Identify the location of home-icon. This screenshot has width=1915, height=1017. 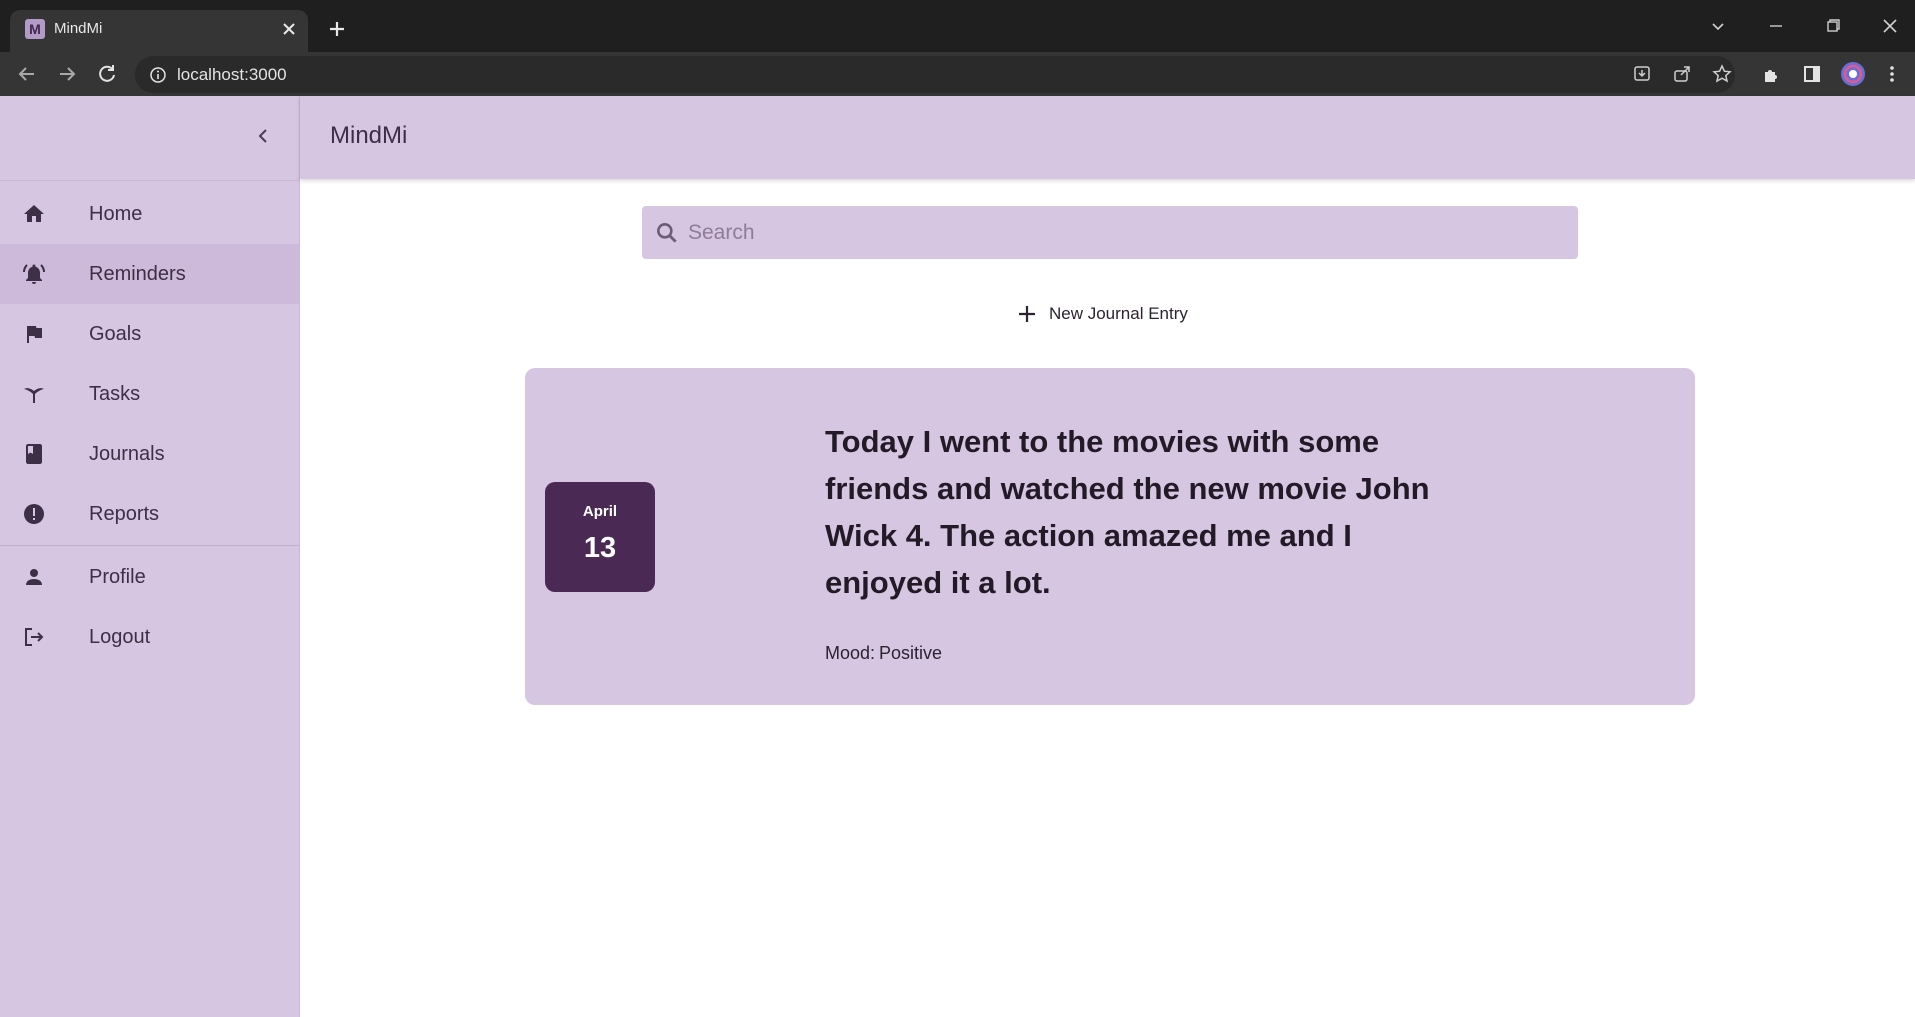
(34, 213).